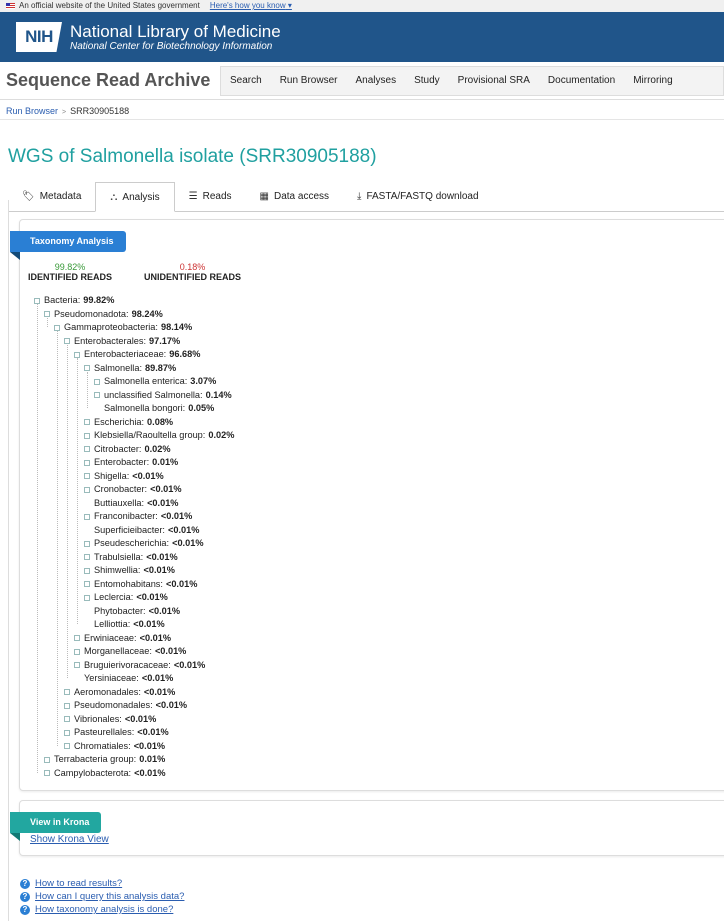 This screenshot has height=921, width=724. What do you see at coordinates (246, 80) in the screenshot?
I see `nav-search: Search` at bounding box center [246, 80].